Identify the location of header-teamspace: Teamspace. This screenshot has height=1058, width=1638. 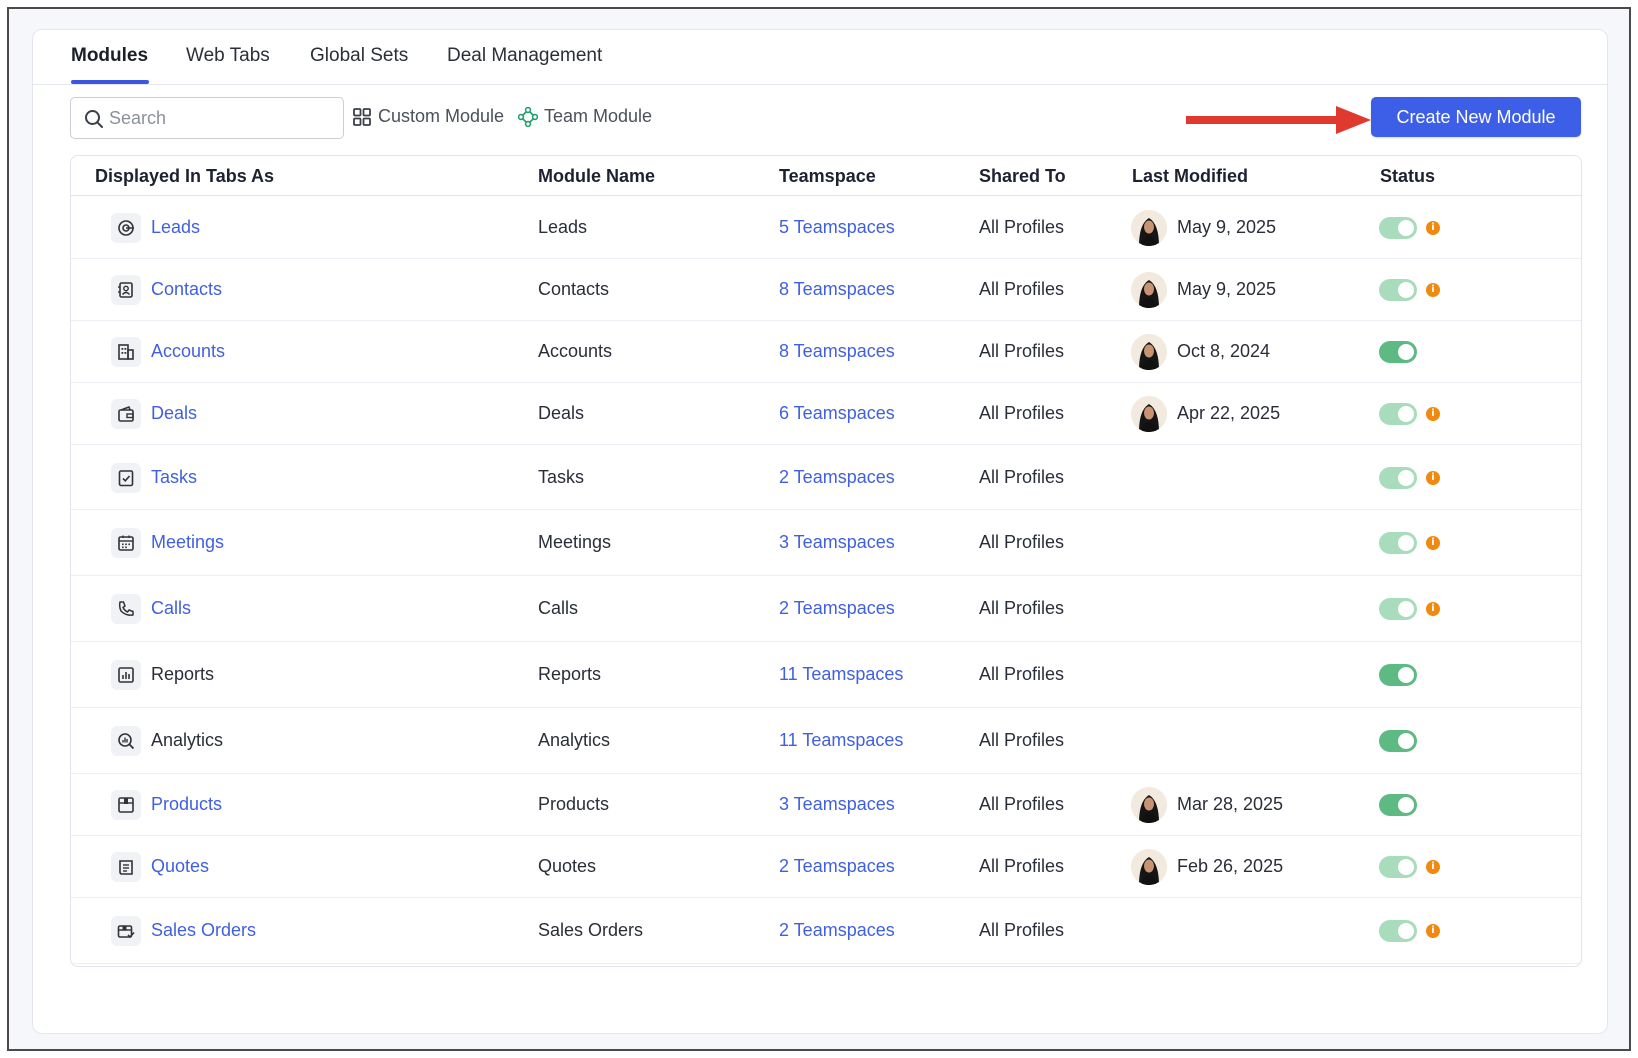
(827, 176).